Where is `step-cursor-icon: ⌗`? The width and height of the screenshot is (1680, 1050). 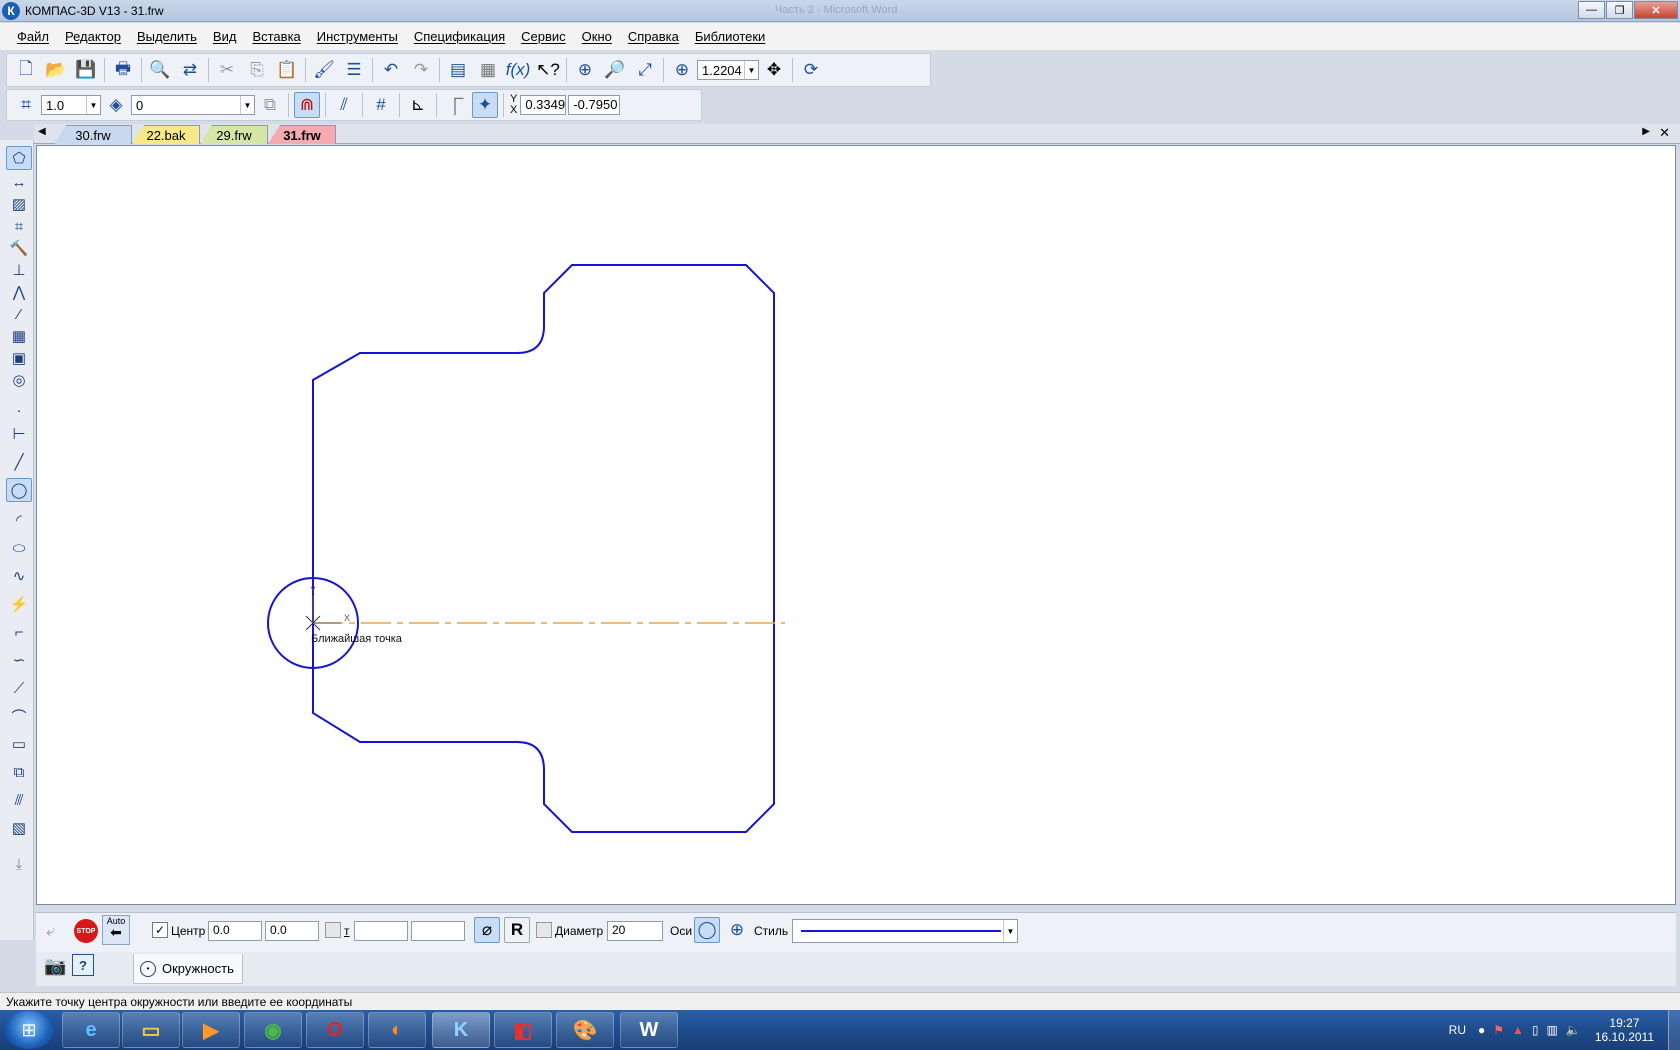
step-cursor-icon: ⌗ is located at coordinates (26, 105).